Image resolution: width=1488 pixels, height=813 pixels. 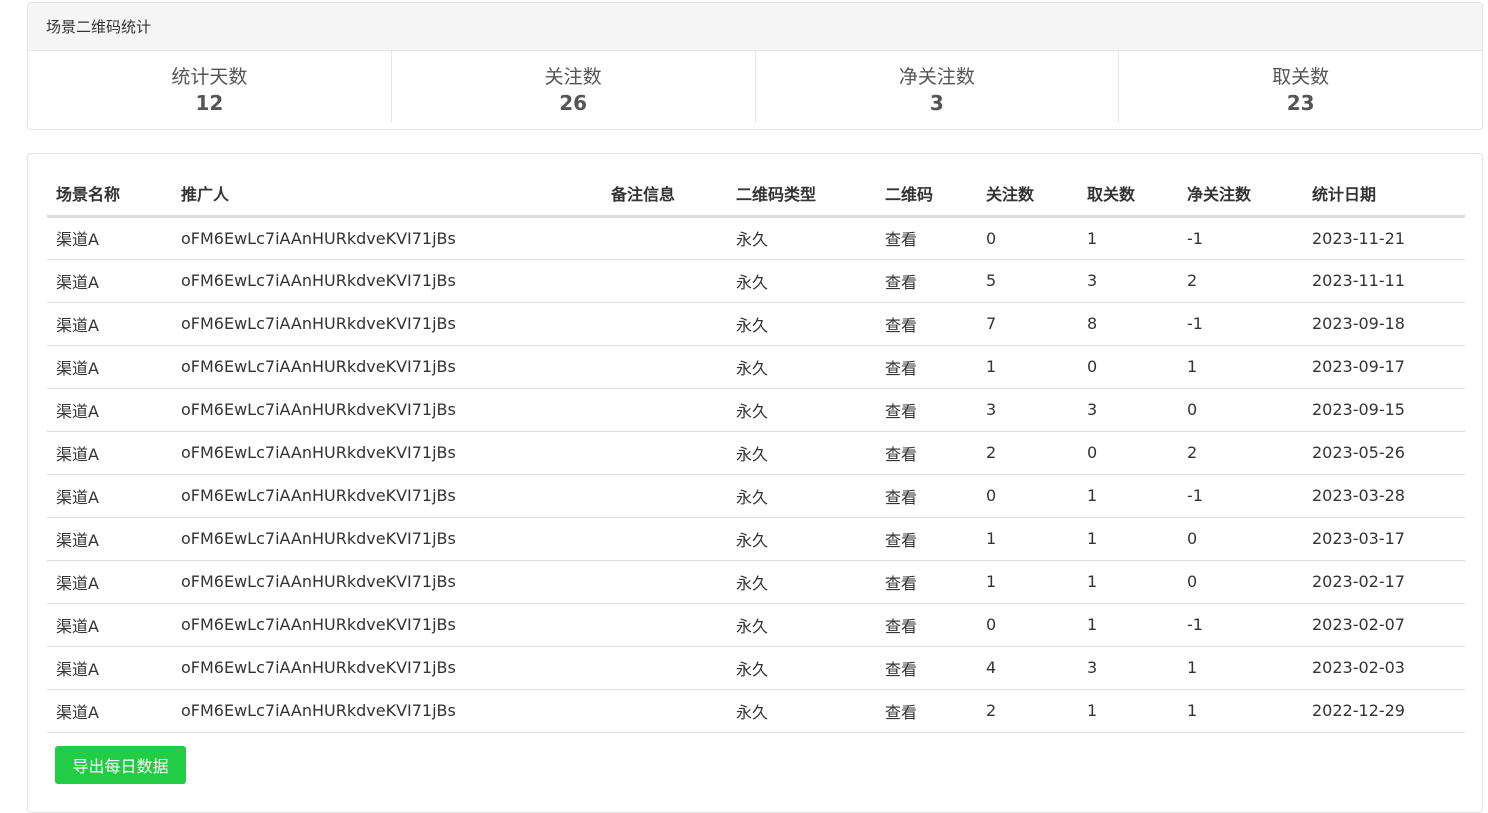 I want to click on stat-unfollows-value: 23, so click(x=1300, y=103).